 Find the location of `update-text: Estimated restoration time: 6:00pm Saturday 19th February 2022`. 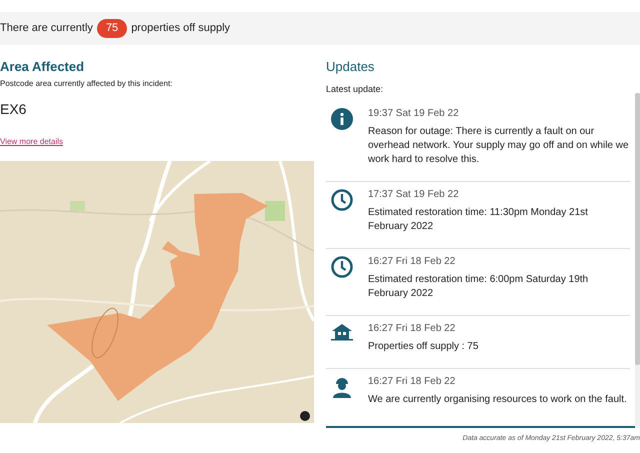

update-text: Estimated restoration time: 6:00pm Saturday 19th February 2022 is located at coordinates (479, 286).